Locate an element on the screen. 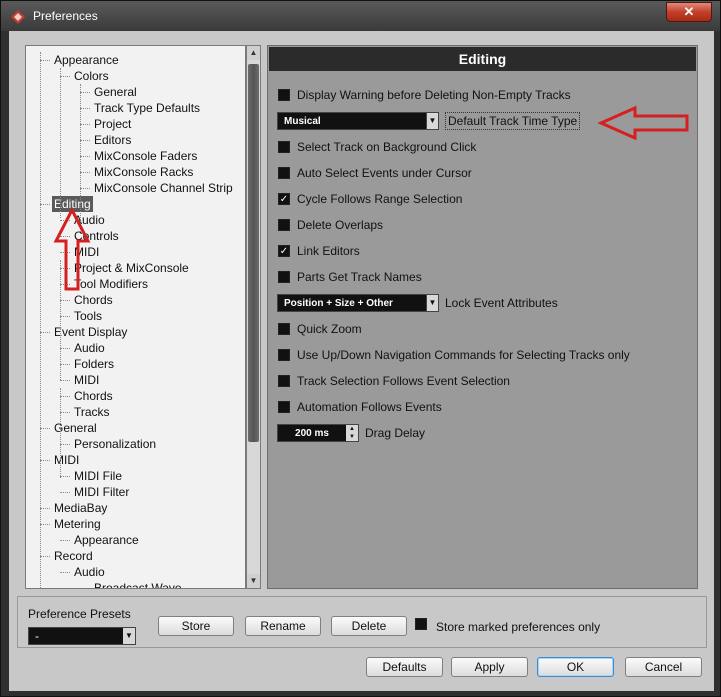  tree-item-label: Folders is located at coordinates (94, 364).